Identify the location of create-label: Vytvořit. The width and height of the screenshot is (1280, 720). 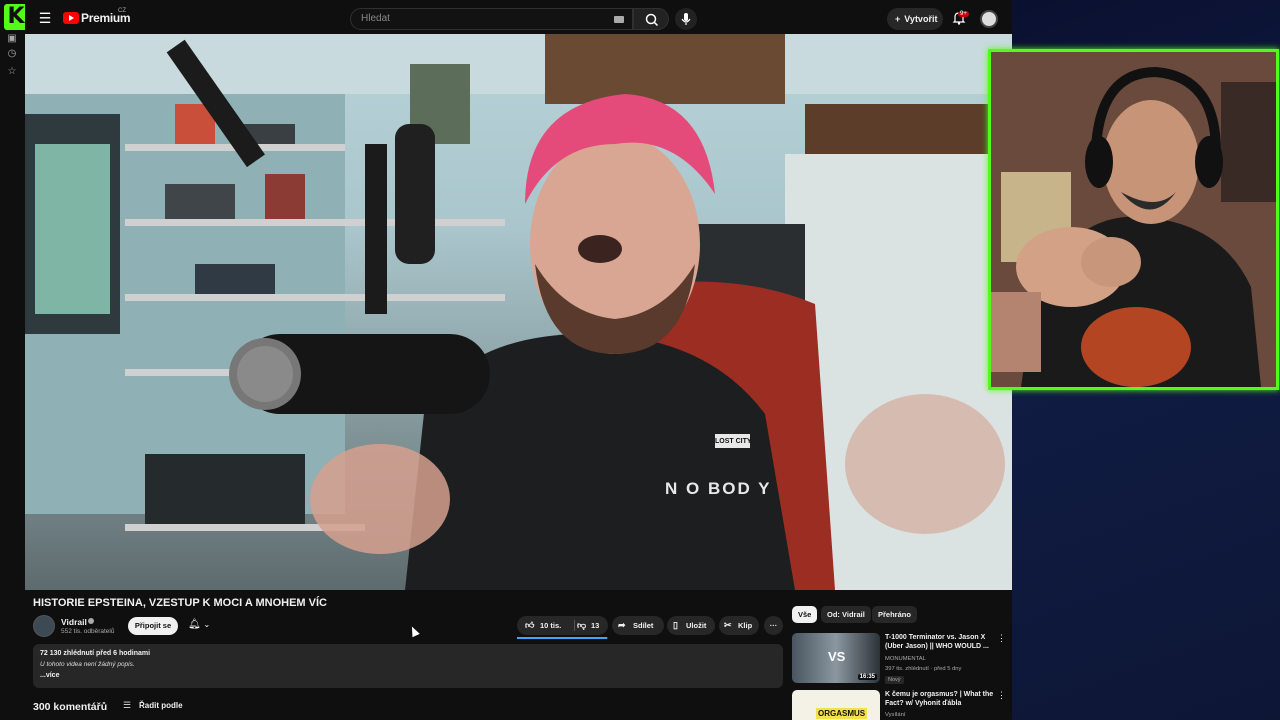
(921, 19).